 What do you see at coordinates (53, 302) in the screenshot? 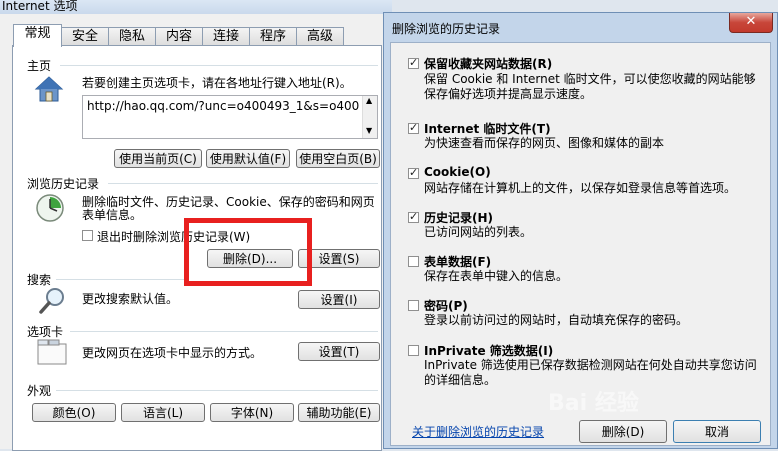
I see `search-magnifier-icon` at bounding box center [53, 302].